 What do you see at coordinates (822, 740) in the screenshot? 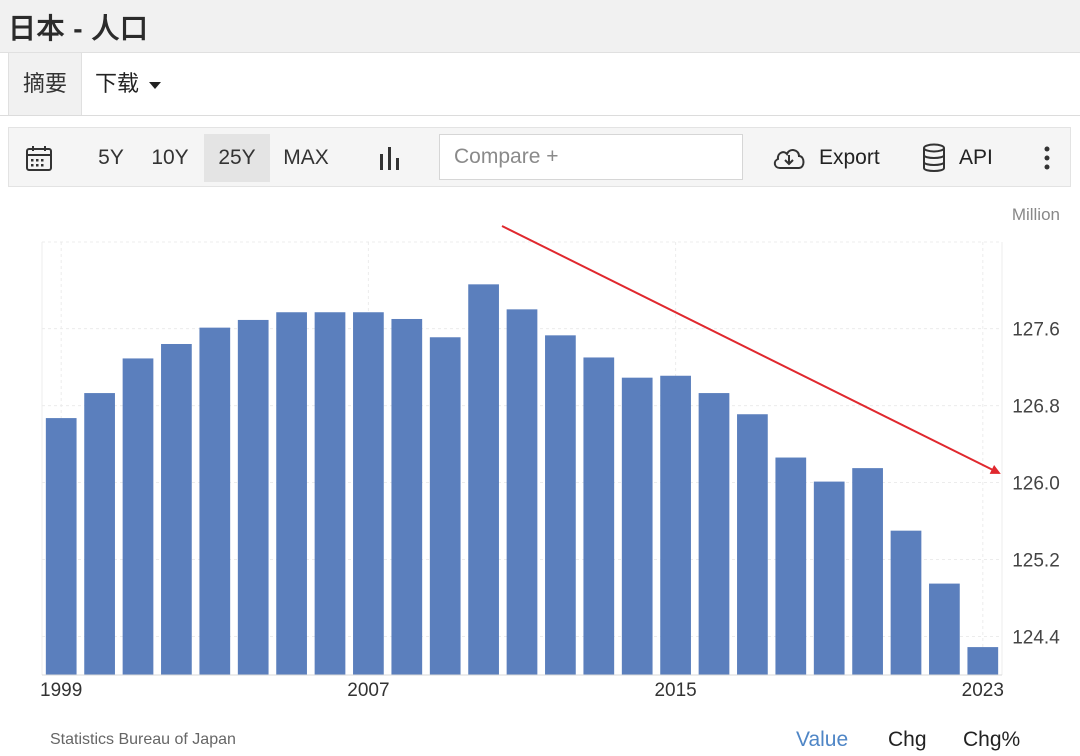
I see `tab-value: Value` at bounding box center [822, 740].